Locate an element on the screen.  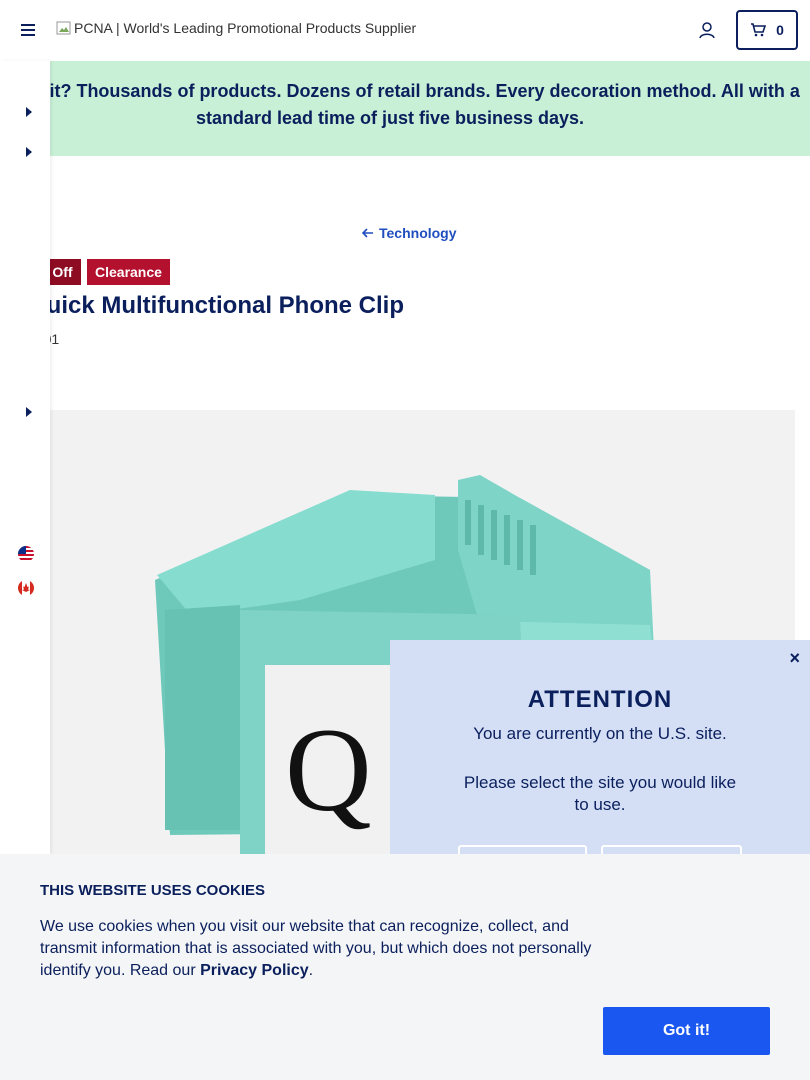
cart-count: 0 is located at coordinates (780, 30).